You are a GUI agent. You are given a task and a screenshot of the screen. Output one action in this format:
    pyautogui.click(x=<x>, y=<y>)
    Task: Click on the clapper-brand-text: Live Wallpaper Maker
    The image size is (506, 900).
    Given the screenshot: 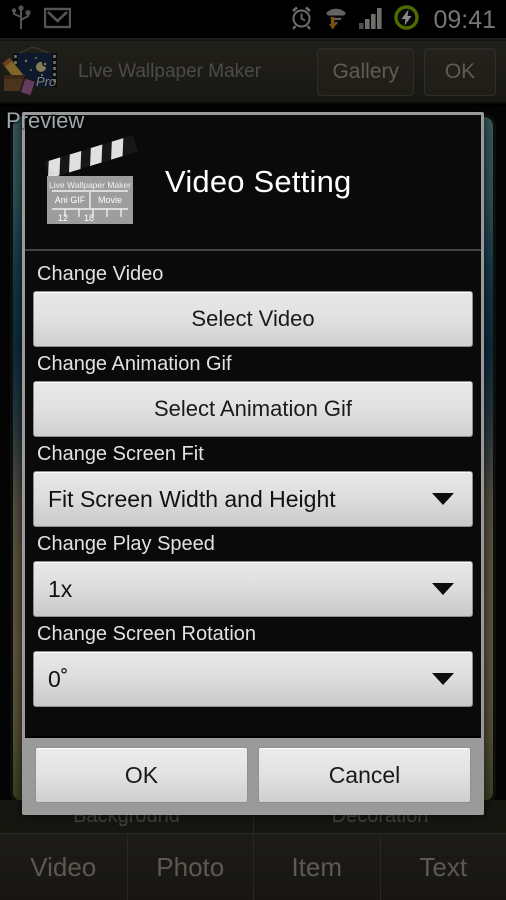 What is the action you would take?
    pyautogui.click(x=90, y=185)
    